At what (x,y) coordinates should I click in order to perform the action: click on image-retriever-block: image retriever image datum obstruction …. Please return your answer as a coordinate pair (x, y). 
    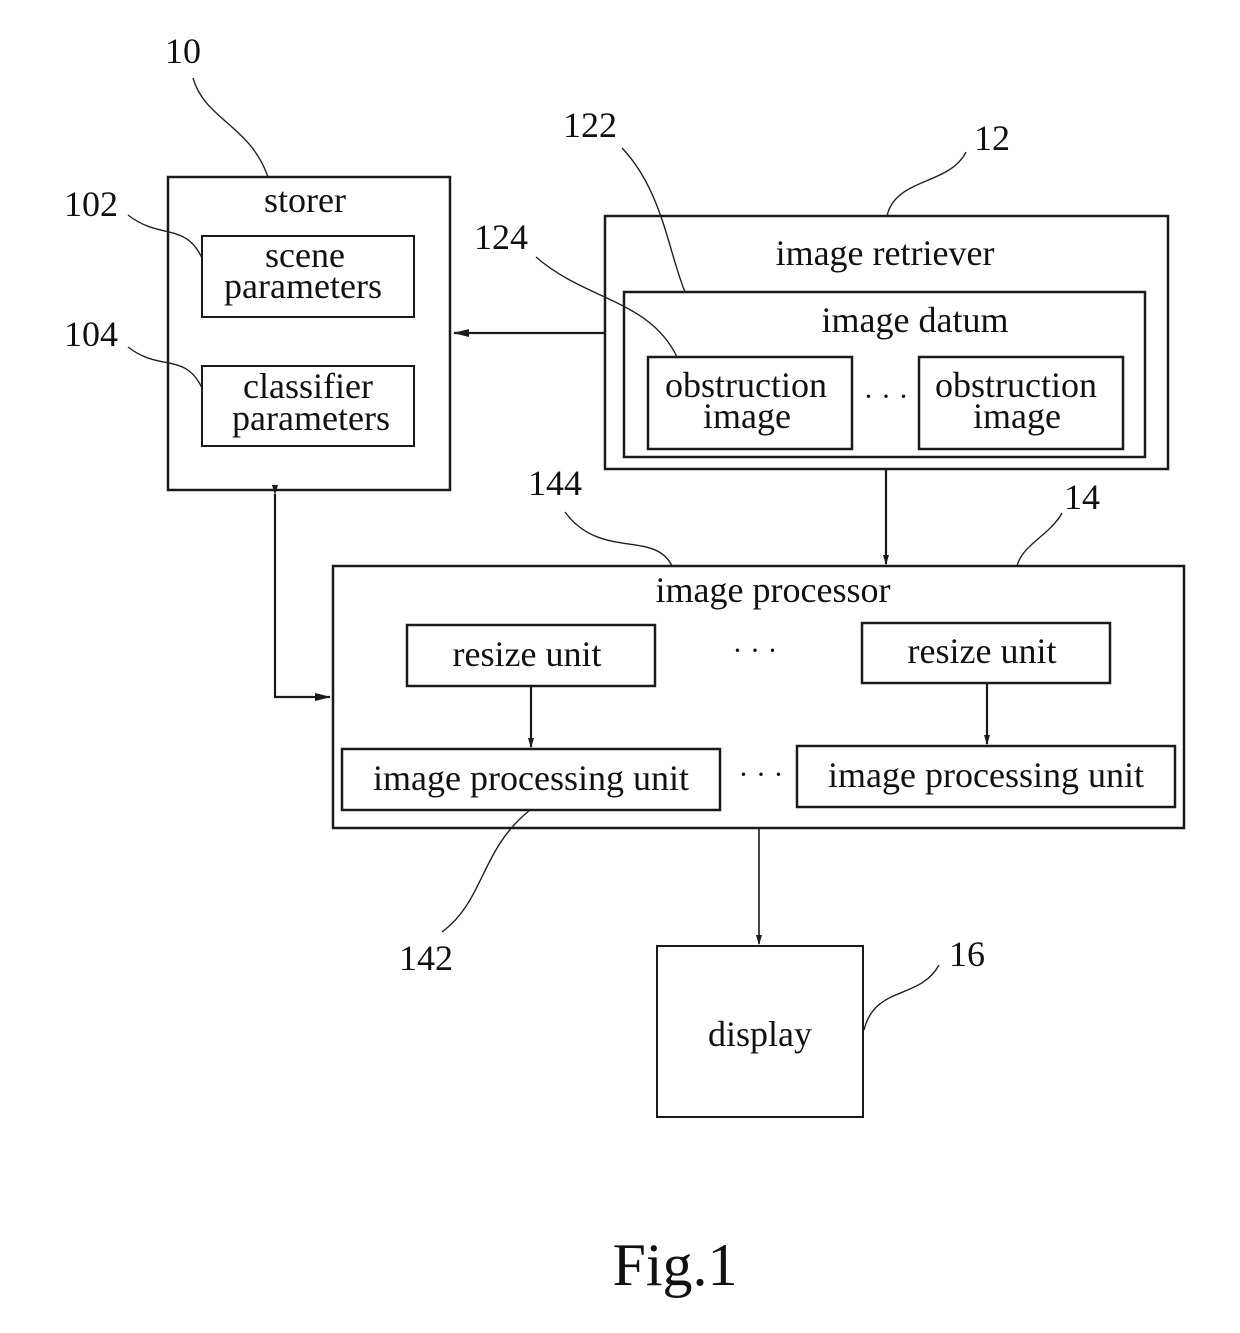
    Looking at the image, I should click on (886, 342).